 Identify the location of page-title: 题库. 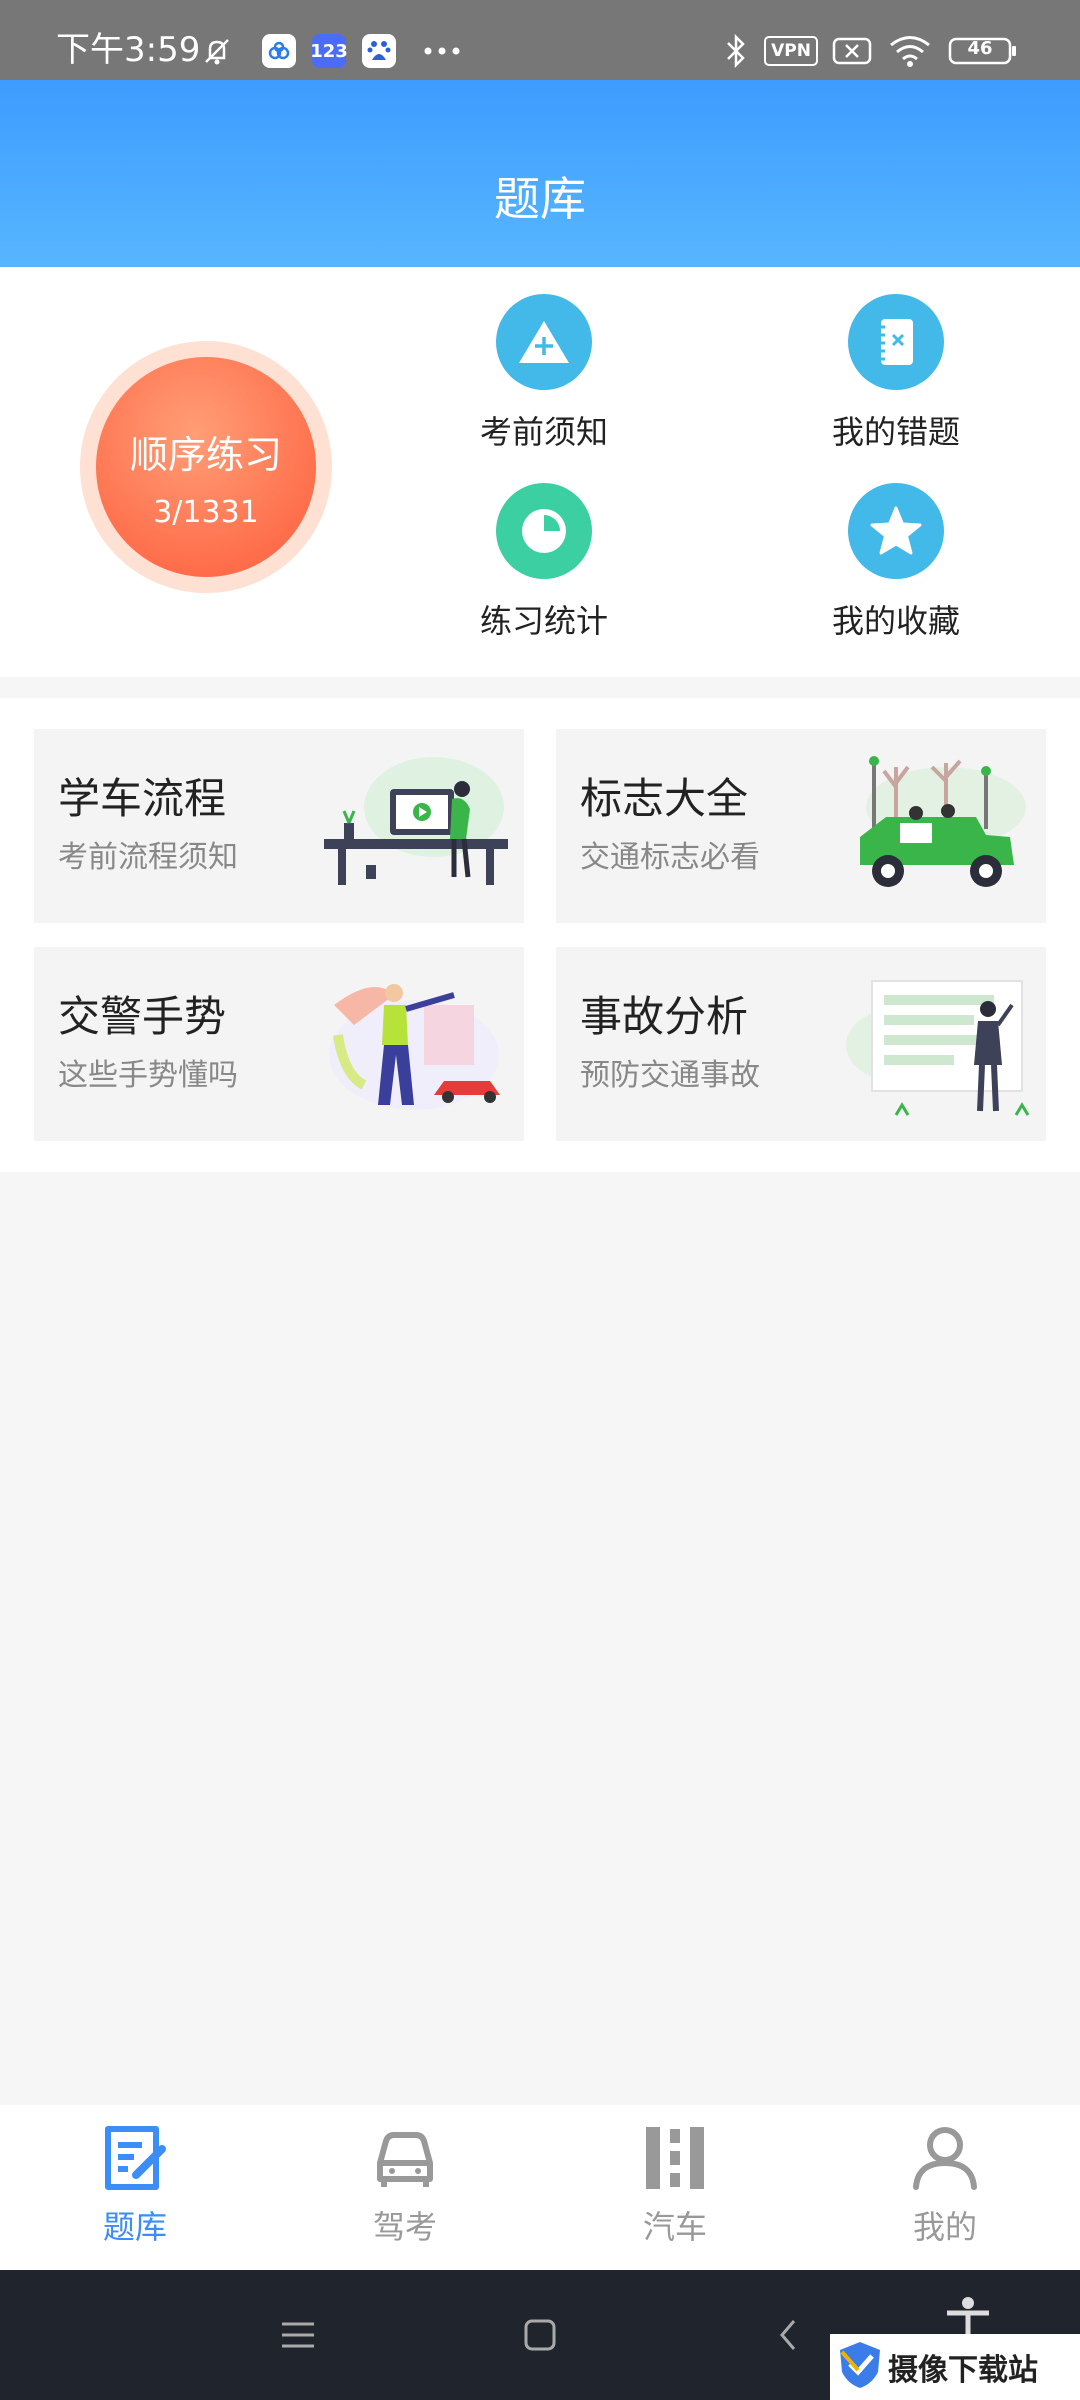
(540, 199).